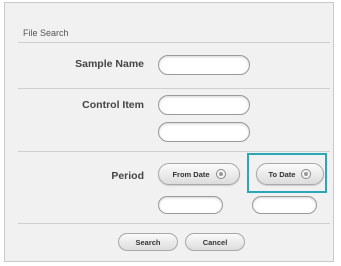  I want to click on cancel-button: Cancel, so click(215, 242).